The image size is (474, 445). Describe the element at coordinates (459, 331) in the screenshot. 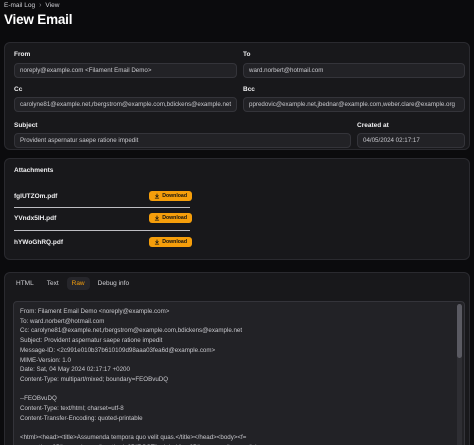

I see `scrollbar-thumb` at that location.